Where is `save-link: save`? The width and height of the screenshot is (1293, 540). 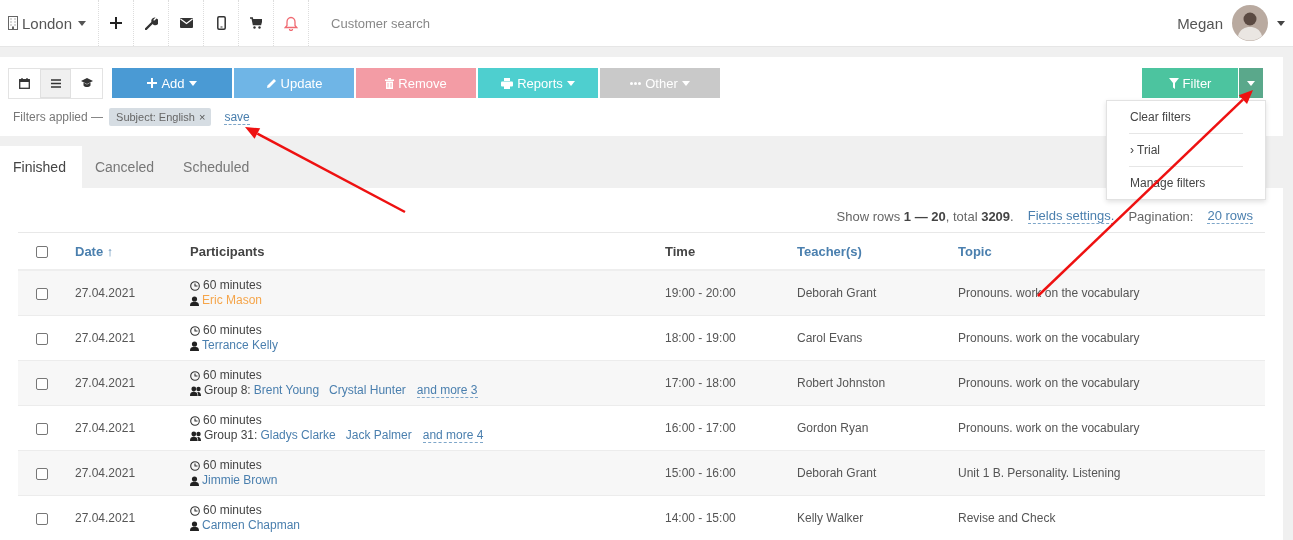
save-link: save is located at coordinates (237, 117).